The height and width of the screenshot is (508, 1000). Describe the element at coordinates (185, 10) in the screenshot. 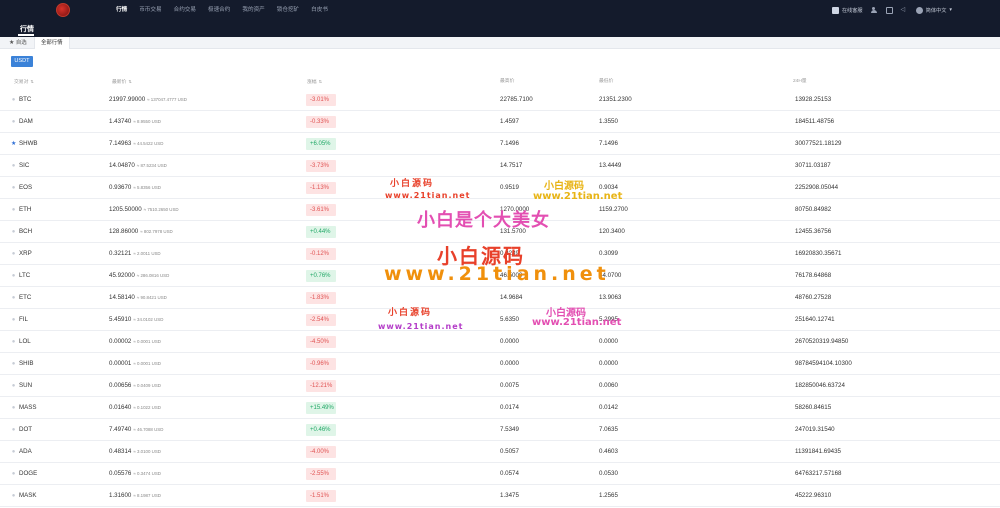

I see `nav-item: 合约交易` at that location.